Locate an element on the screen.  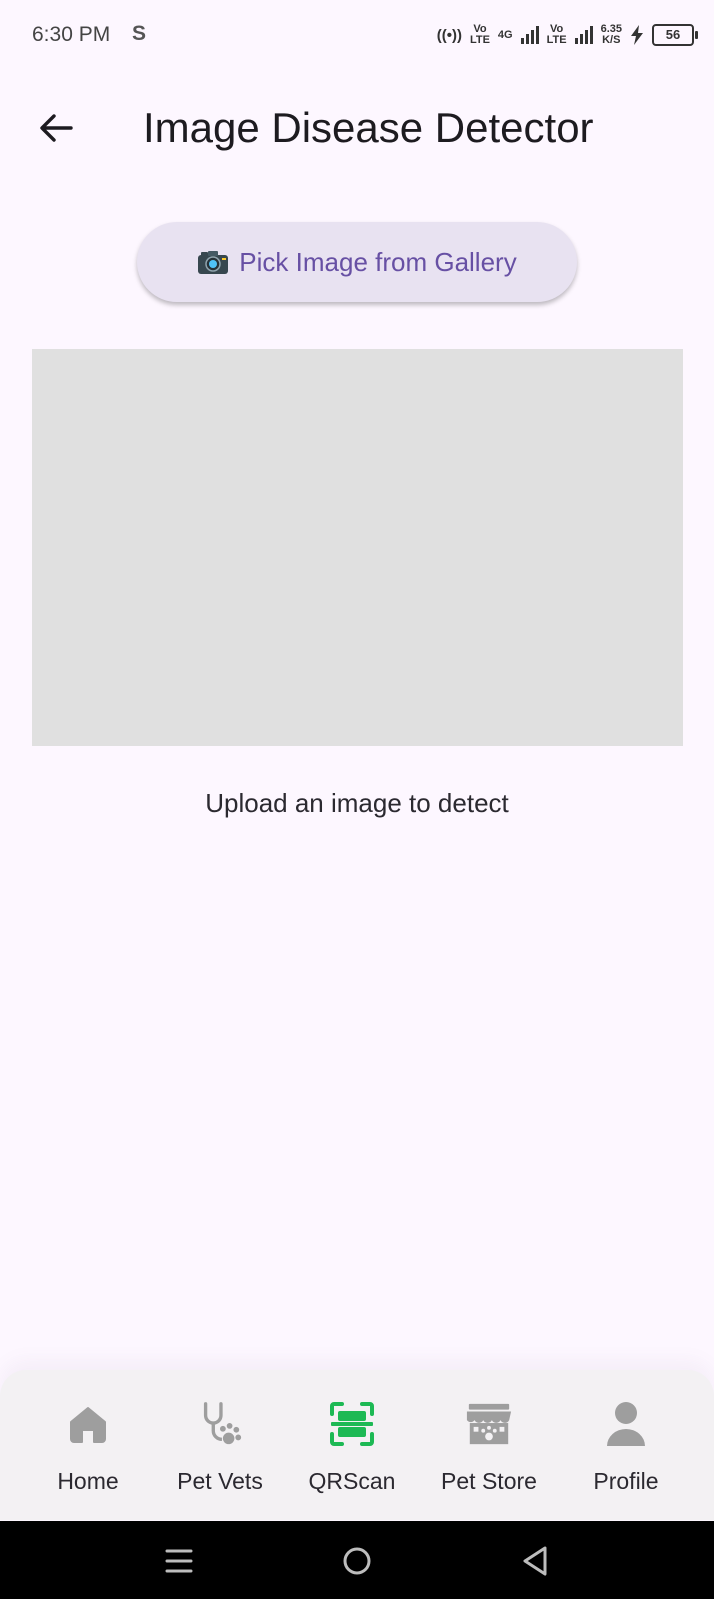
battery-level: 56 is located at coordinates (673, 34).